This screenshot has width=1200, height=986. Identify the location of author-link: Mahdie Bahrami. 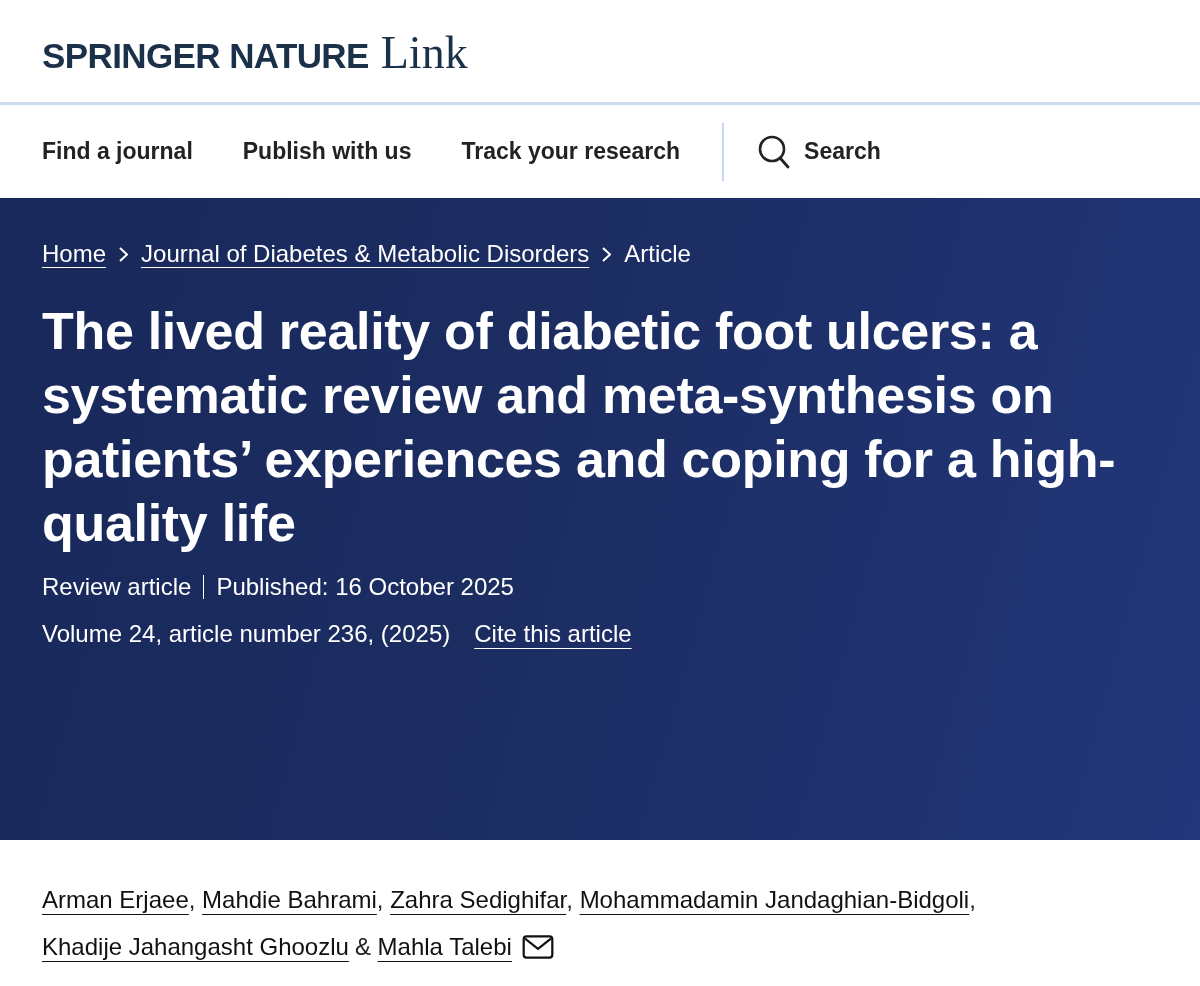
(289, 899).